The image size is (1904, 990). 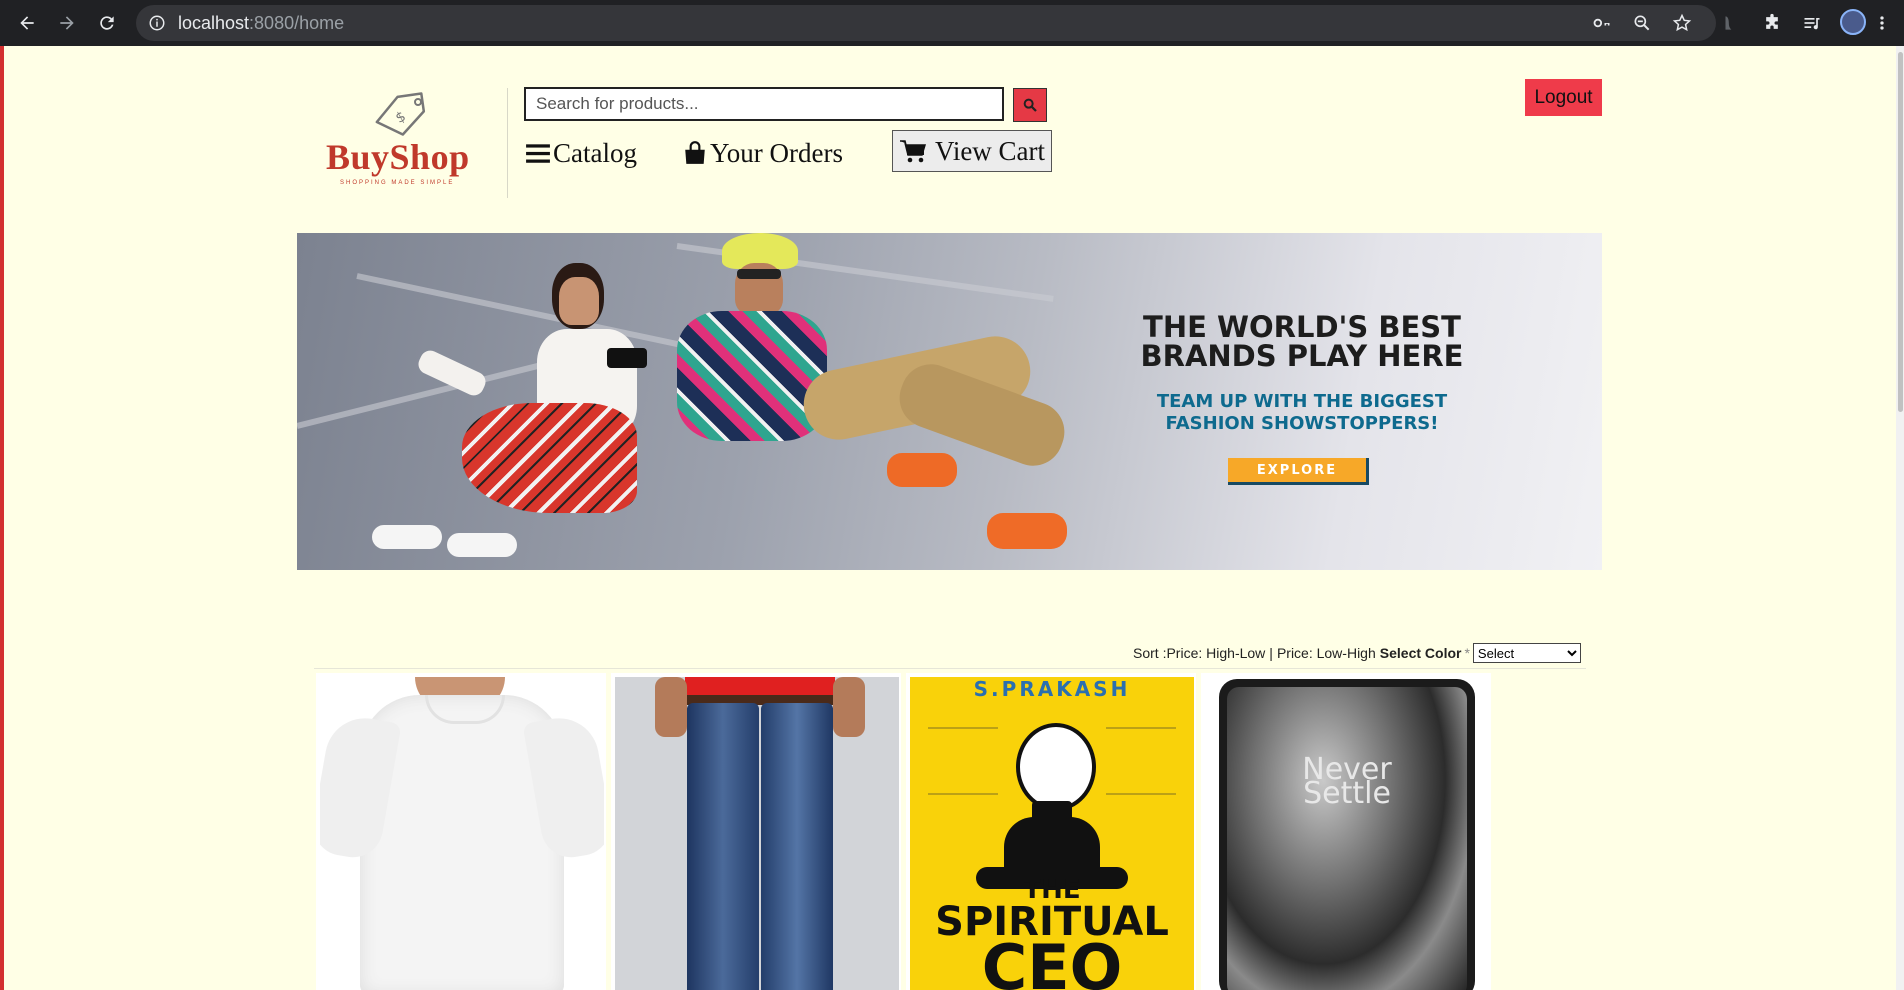 I want to click on shopping-bag-icon, so click(x=695, y=152).